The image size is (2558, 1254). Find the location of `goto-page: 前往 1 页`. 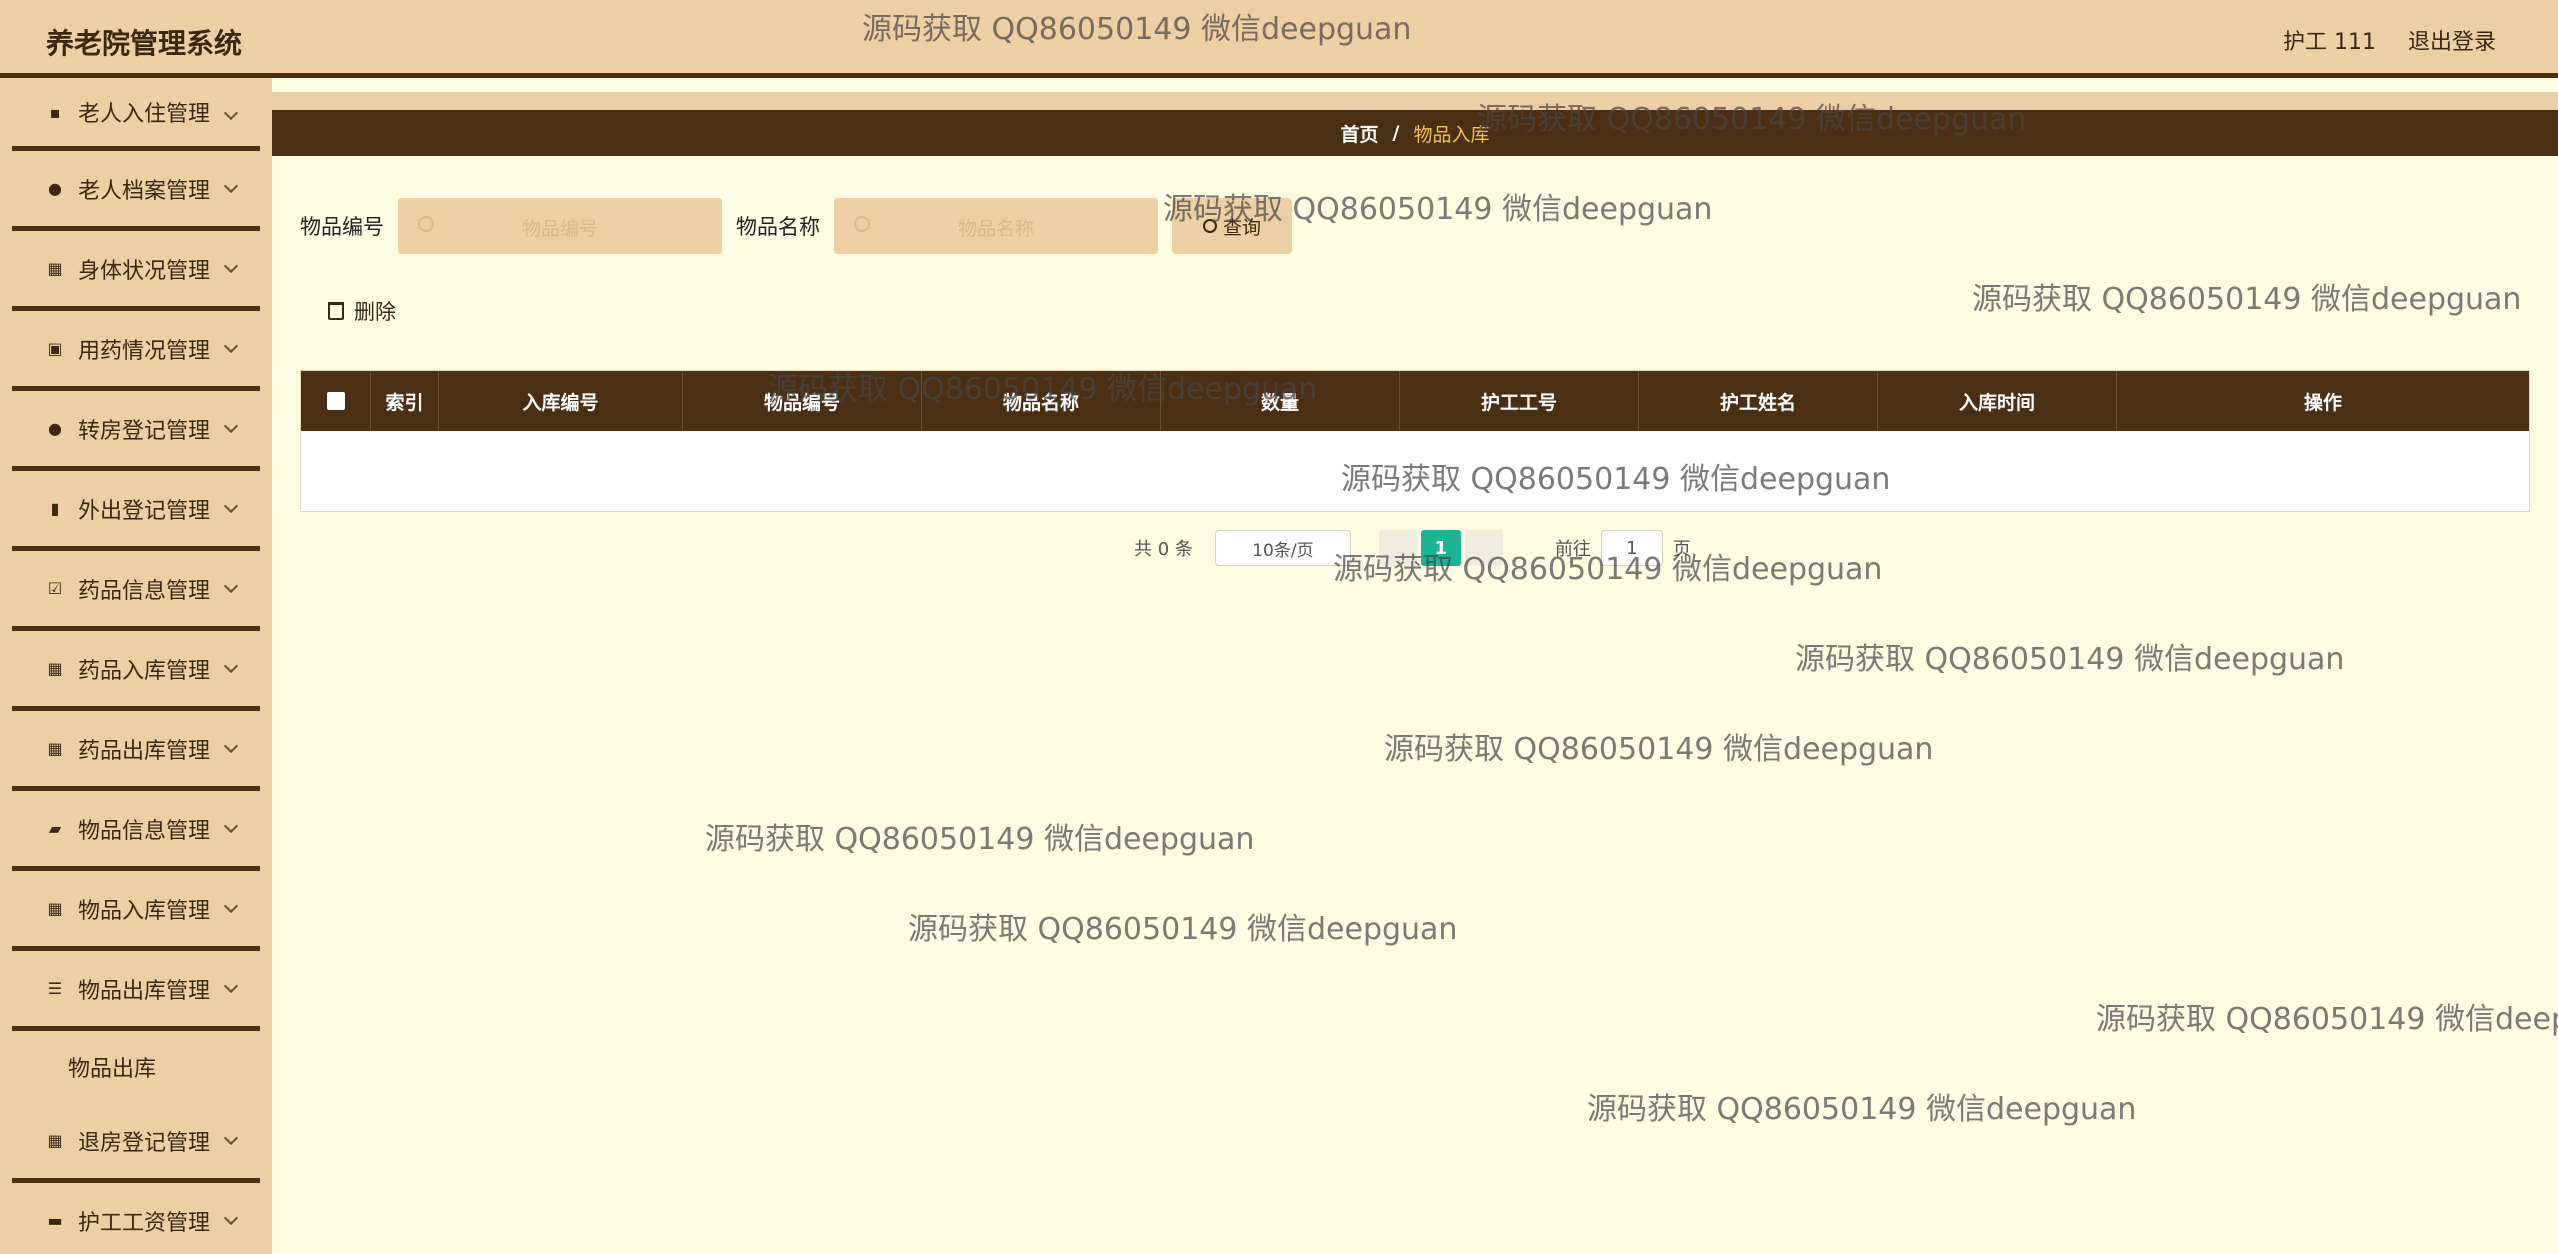

goto-page: 前往 1 页 is located at coordinates (1623, 548).